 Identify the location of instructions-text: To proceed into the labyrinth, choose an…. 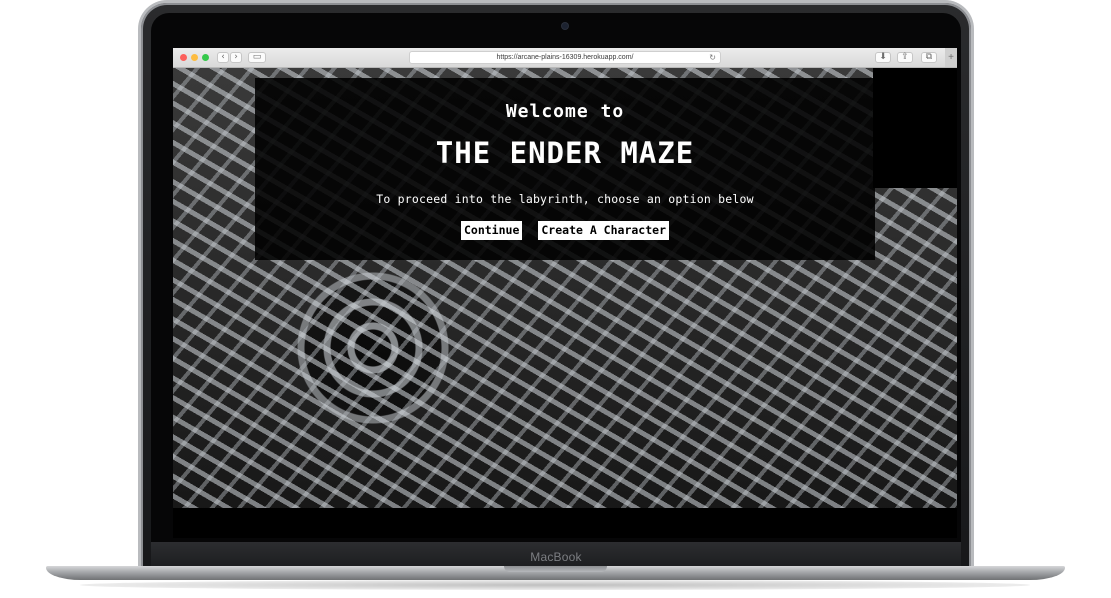
(565, 199).